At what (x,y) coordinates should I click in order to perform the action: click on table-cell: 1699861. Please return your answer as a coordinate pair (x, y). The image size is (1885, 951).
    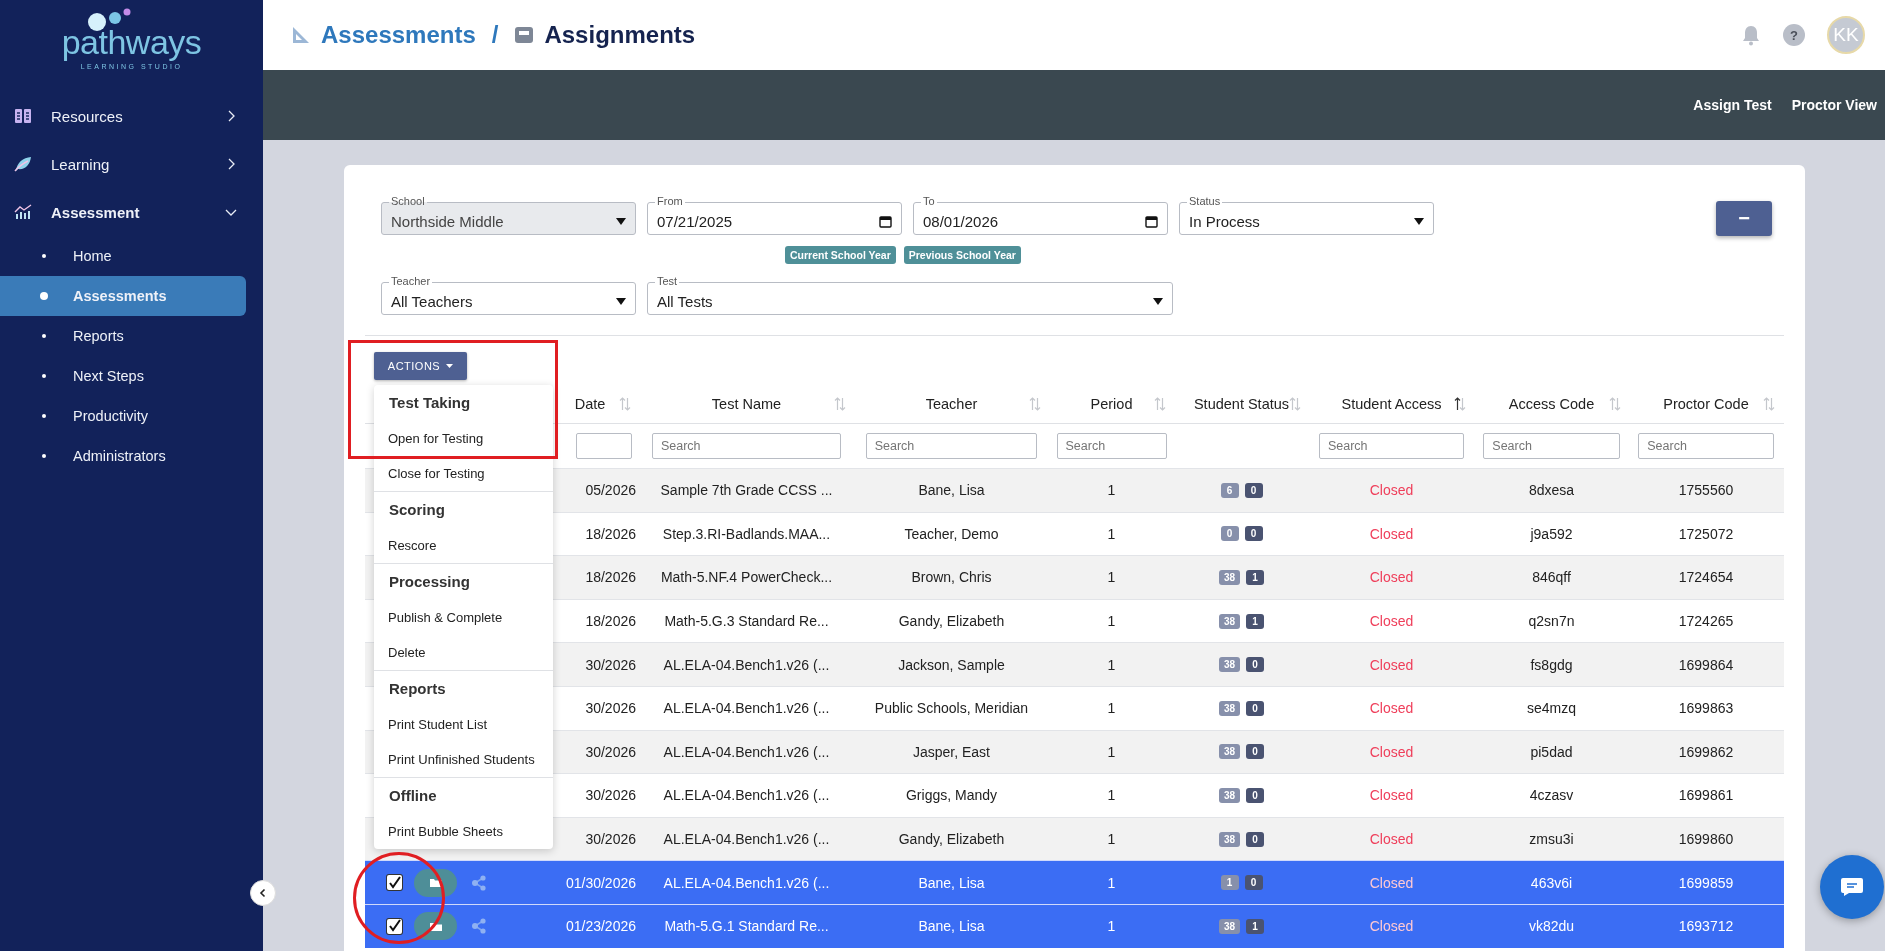
    Looking at the image, I should click on (1706, 795).